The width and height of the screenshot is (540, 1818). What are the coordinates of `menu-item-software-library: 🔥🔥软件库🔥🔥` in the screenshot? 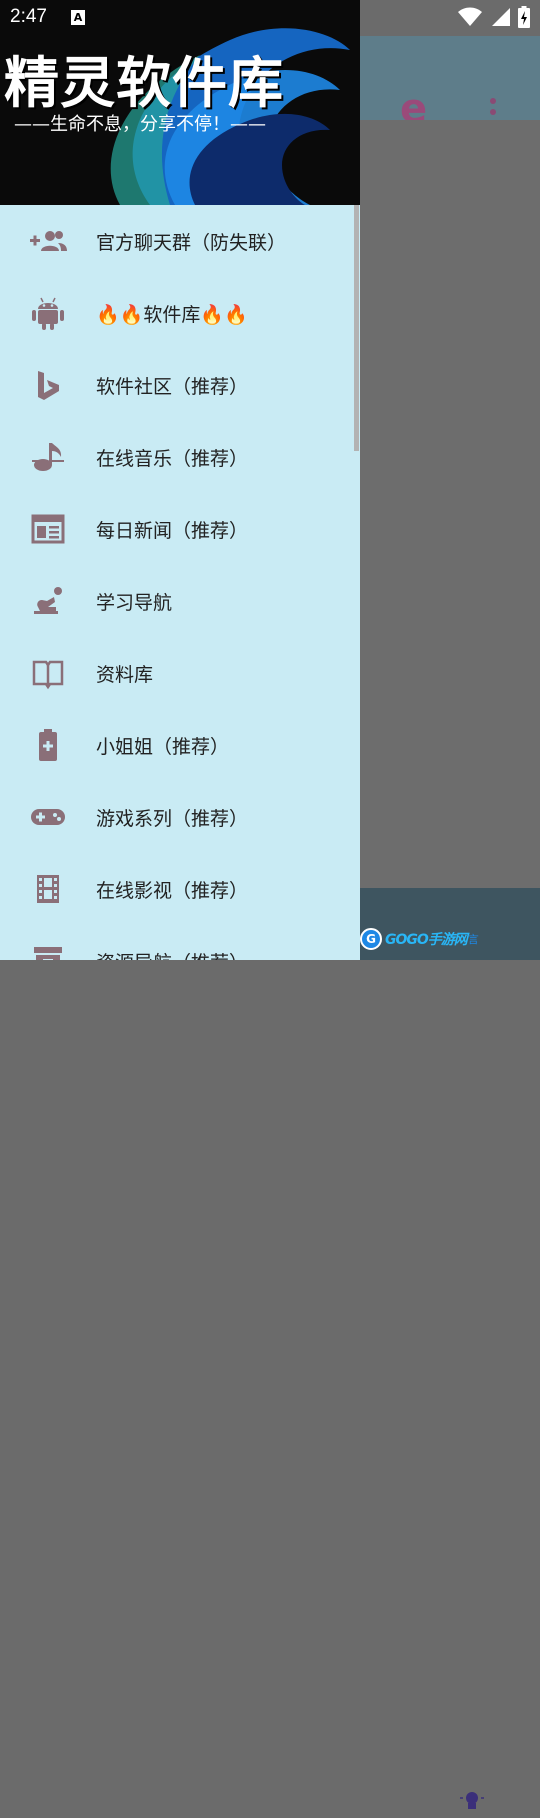 It's located at (180, 313).